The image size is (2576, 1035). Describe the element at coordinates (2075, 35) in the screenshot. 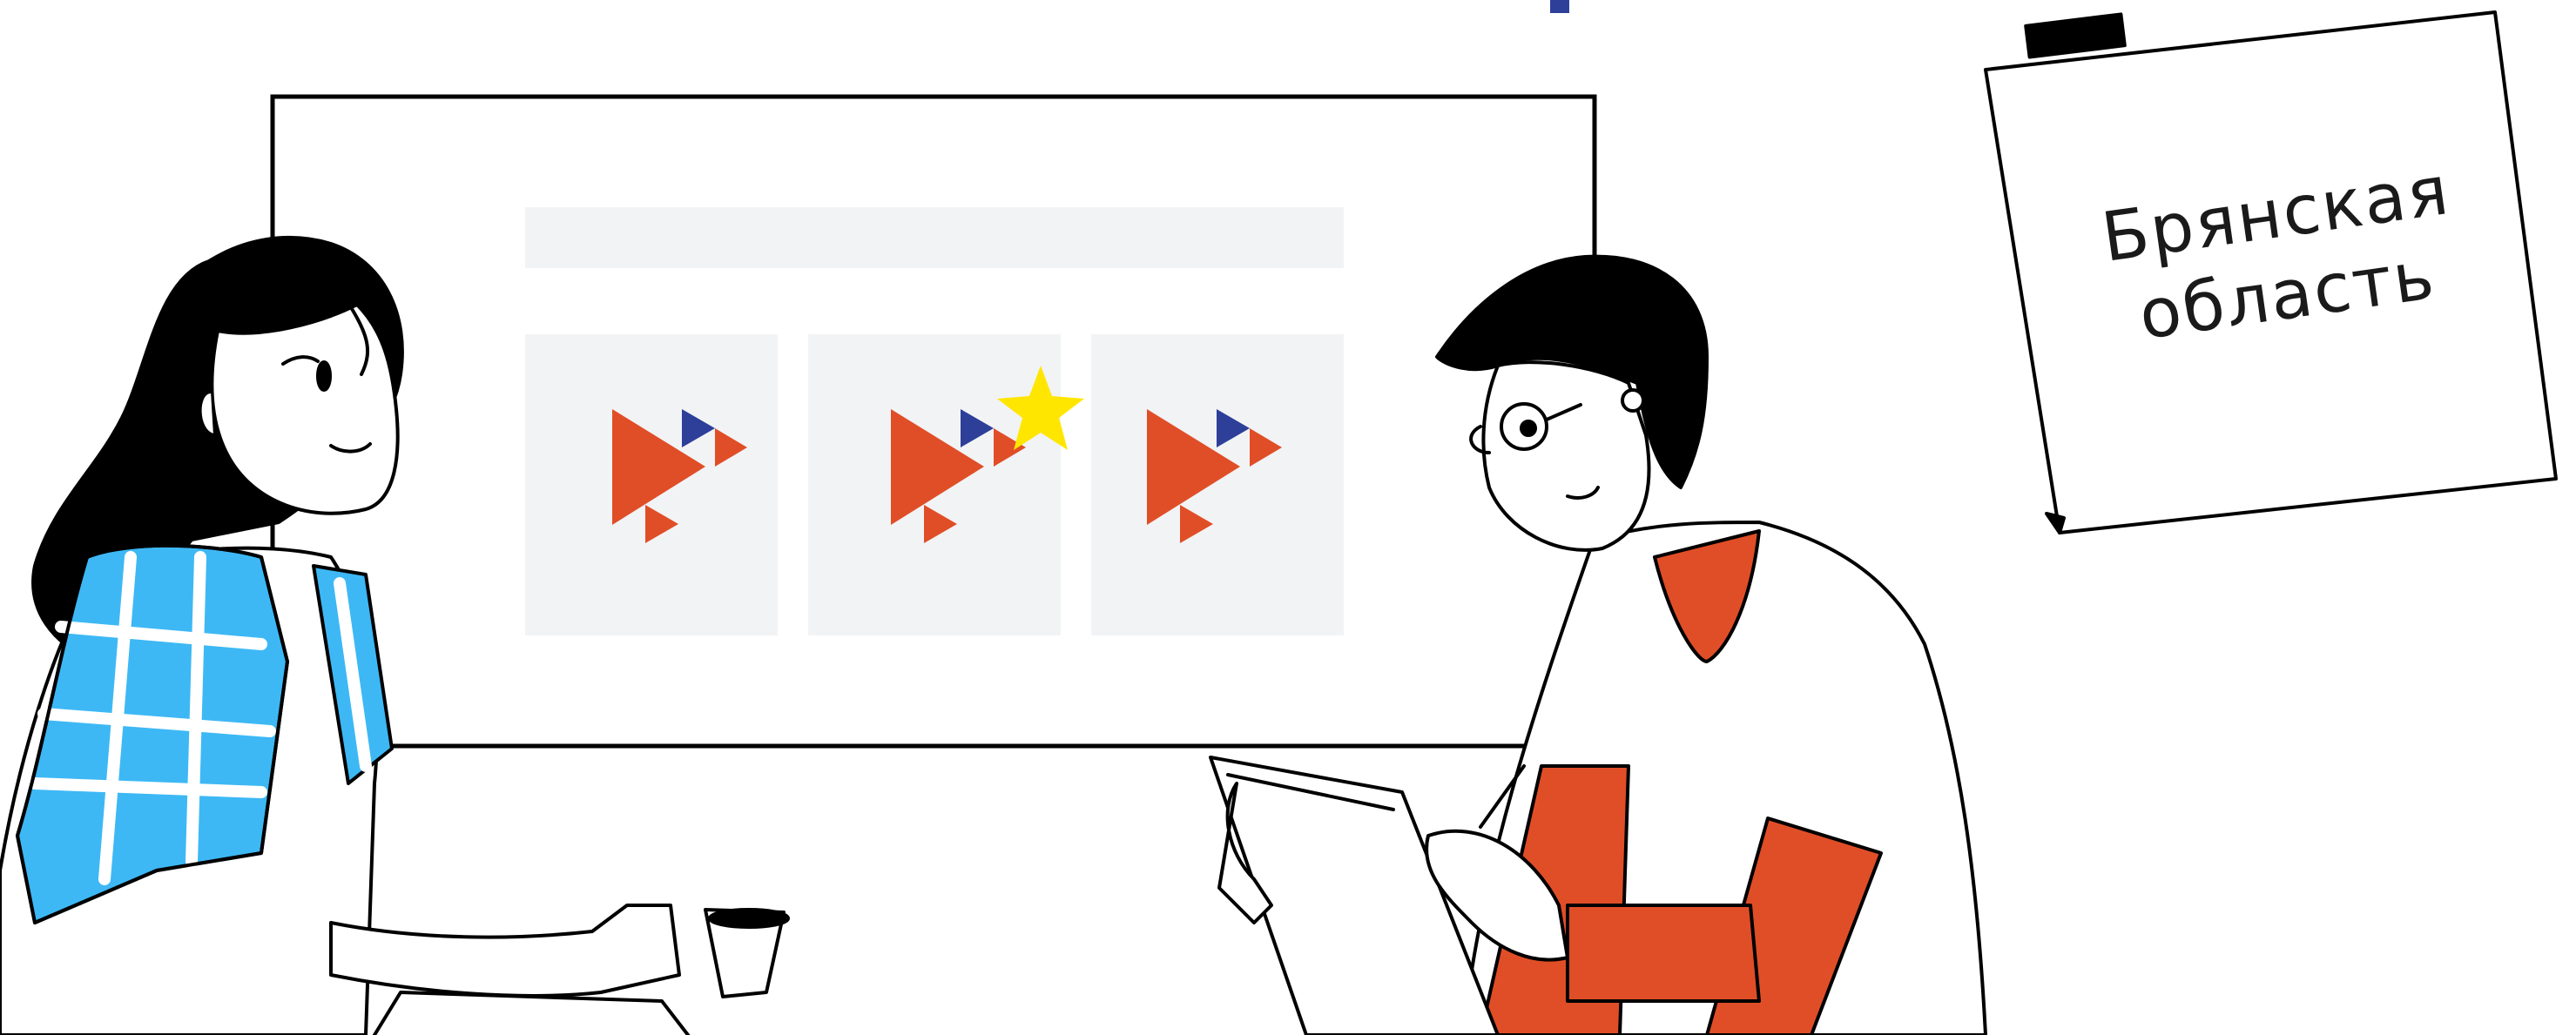

I see `tape-icon` at that location.